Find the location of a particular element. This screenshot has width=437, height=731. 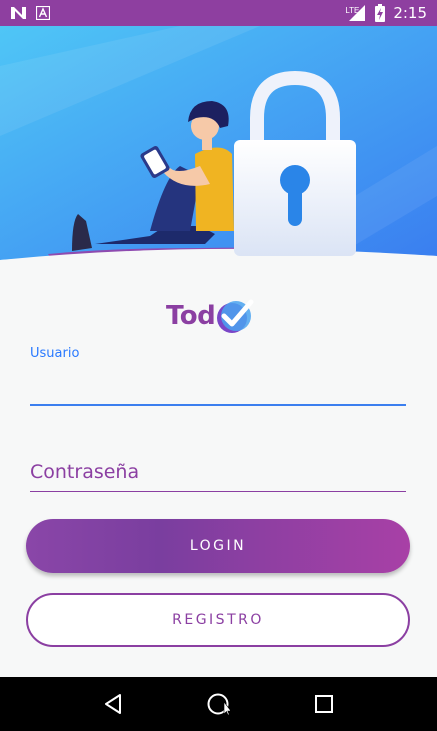

app-logo: Tod is located at coordinates (210, 316).